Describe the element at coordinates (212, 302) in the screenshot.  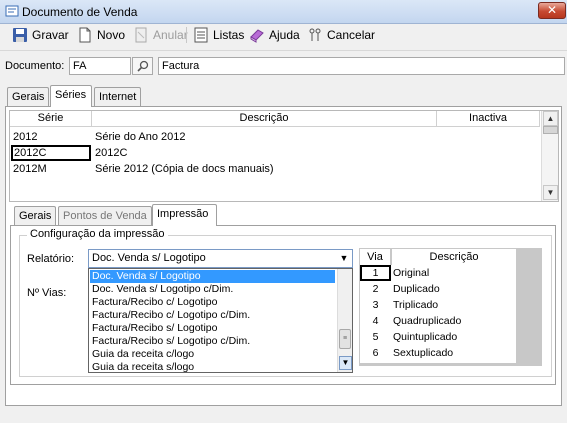
I see `list-item: Factura/Recibo c/ Logotipo` at that location.